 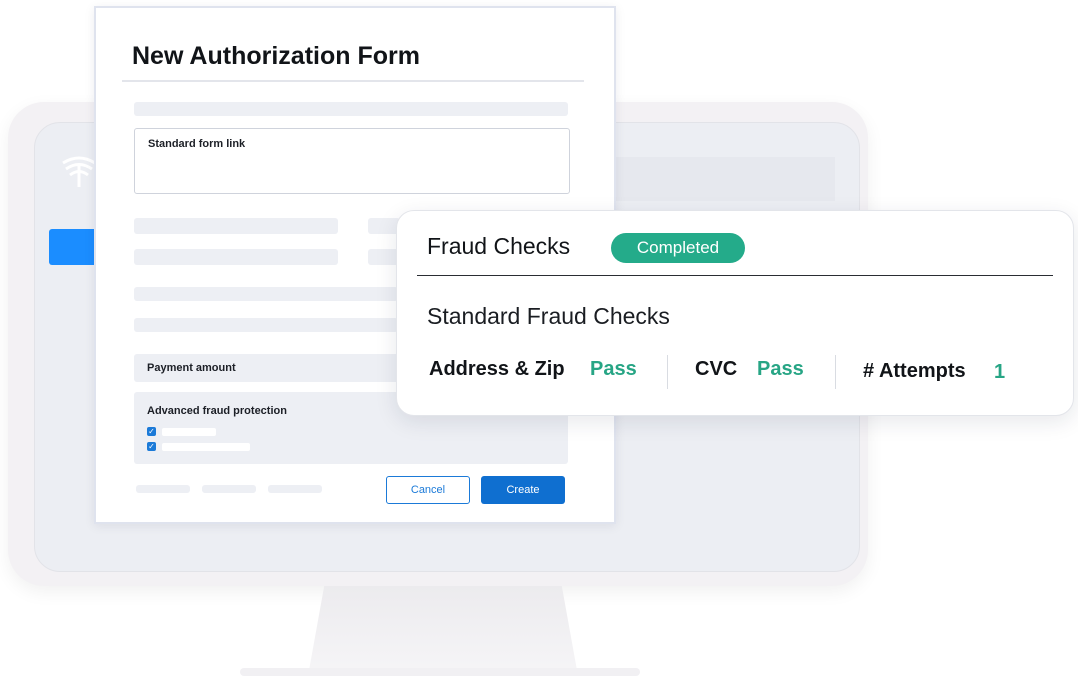 I want to click on placeholder-bar, so click(x=351, y=109).